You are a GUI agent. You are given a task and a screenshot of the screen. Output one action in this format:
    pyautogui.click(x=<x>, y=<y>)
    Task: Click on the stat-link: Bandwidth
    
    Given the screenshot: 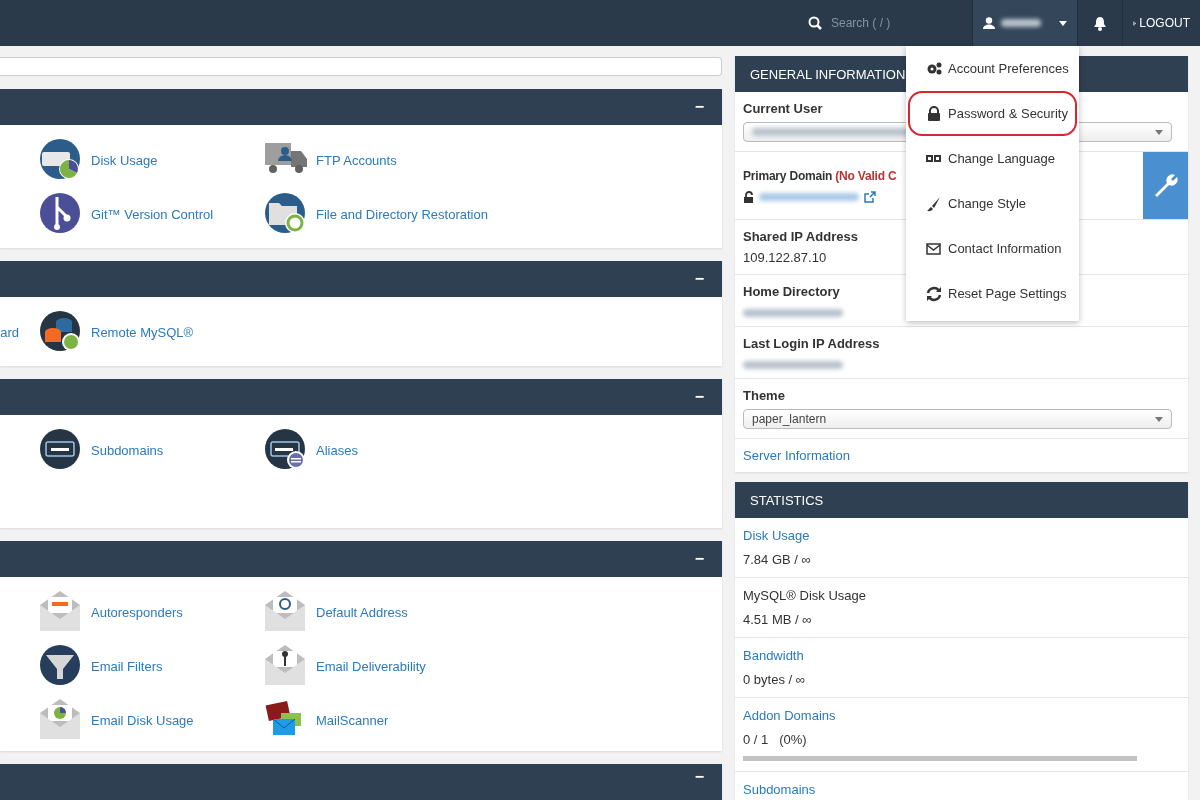 What is the action you would take?
    pyautogui.click(x=773, y=655)
    